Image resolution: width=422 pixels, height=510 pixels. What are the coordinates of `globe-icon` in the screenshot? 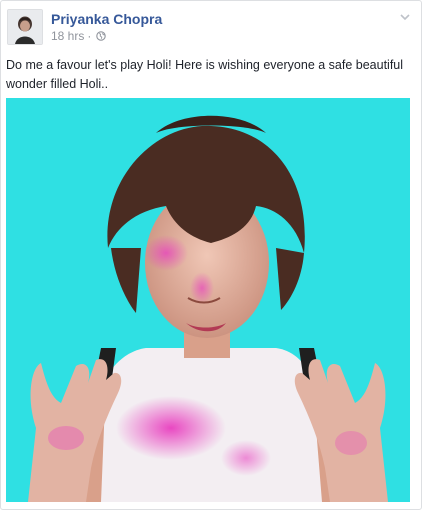 It's located at (101, 36).